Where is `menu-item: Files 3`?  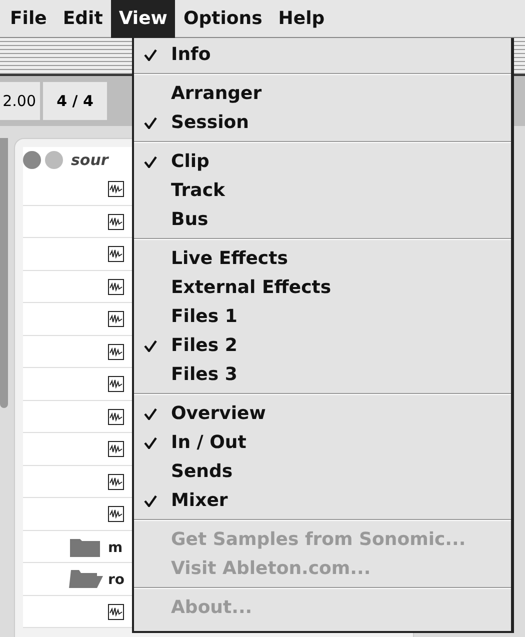 menu-item: Files 3 is located at coordinates (322, 374).